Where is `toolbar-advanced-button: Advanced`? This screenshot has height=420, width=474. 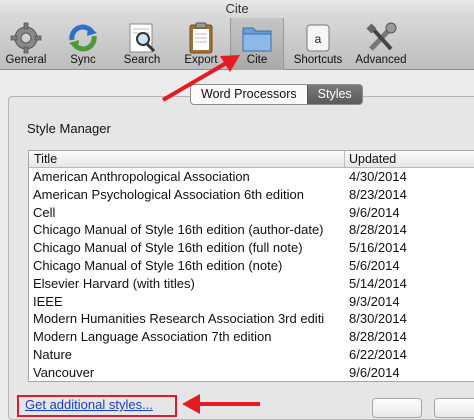
toolbar-advanced-button: Advanced is located at coordinates (381, 44).